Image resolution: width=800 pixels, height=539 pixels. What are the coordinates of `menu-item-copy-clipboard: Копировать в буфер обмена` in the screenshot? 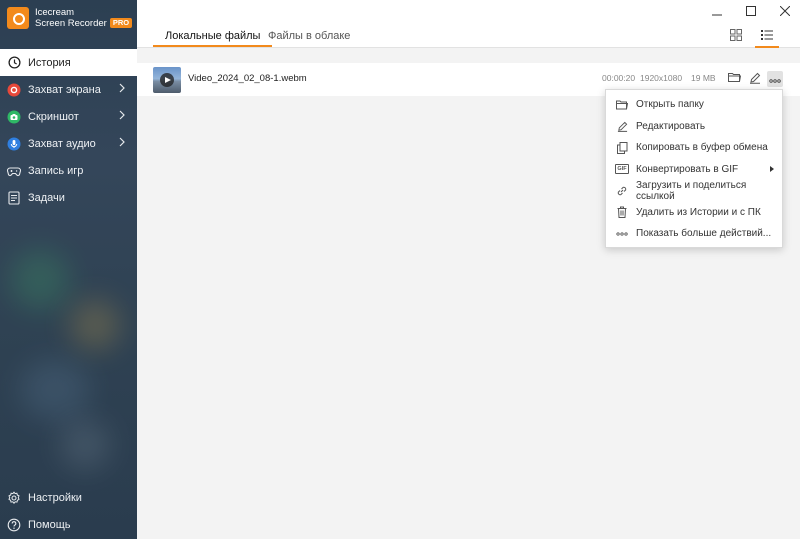 It's located at (694, 148).